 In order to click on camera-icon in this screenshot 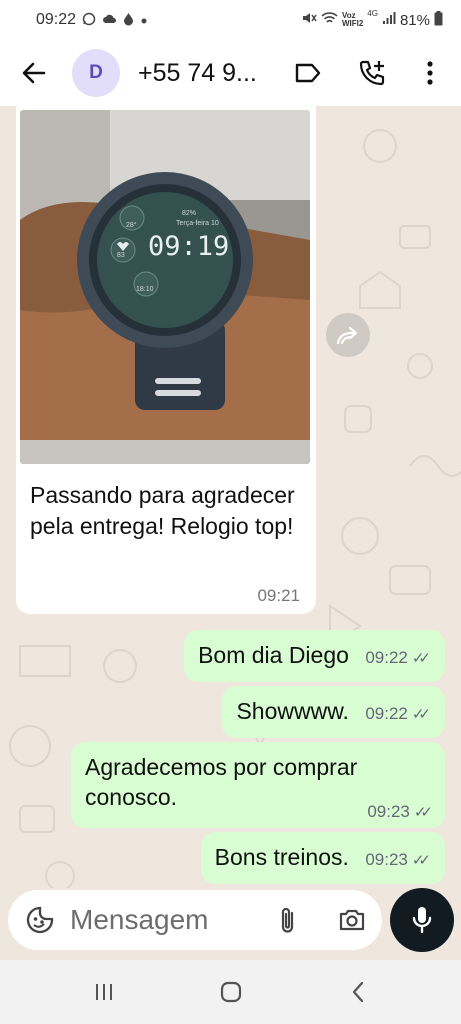, I will do `click(352, 920)`.